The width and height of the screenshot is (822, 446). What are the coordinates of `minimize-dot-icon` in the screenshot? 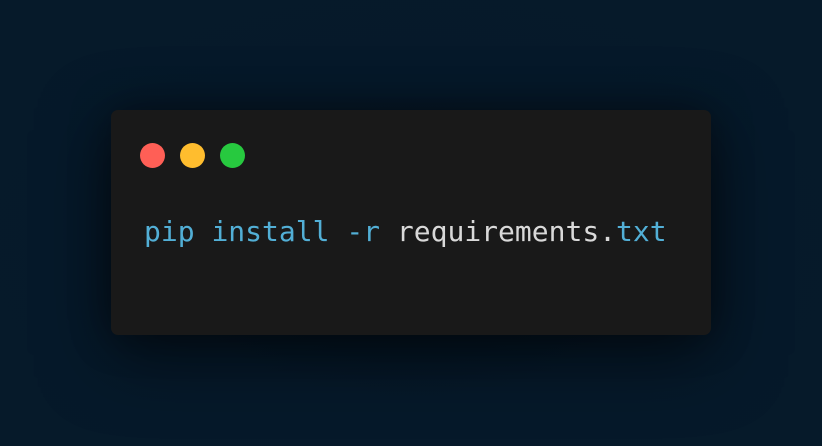 It's located at (192, 155).